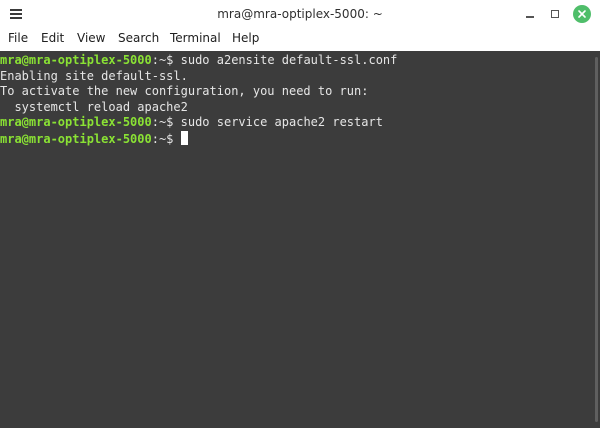 The width and height of the screenshot is (600, 428). I want to click on scrollbar, so click(593, 239).